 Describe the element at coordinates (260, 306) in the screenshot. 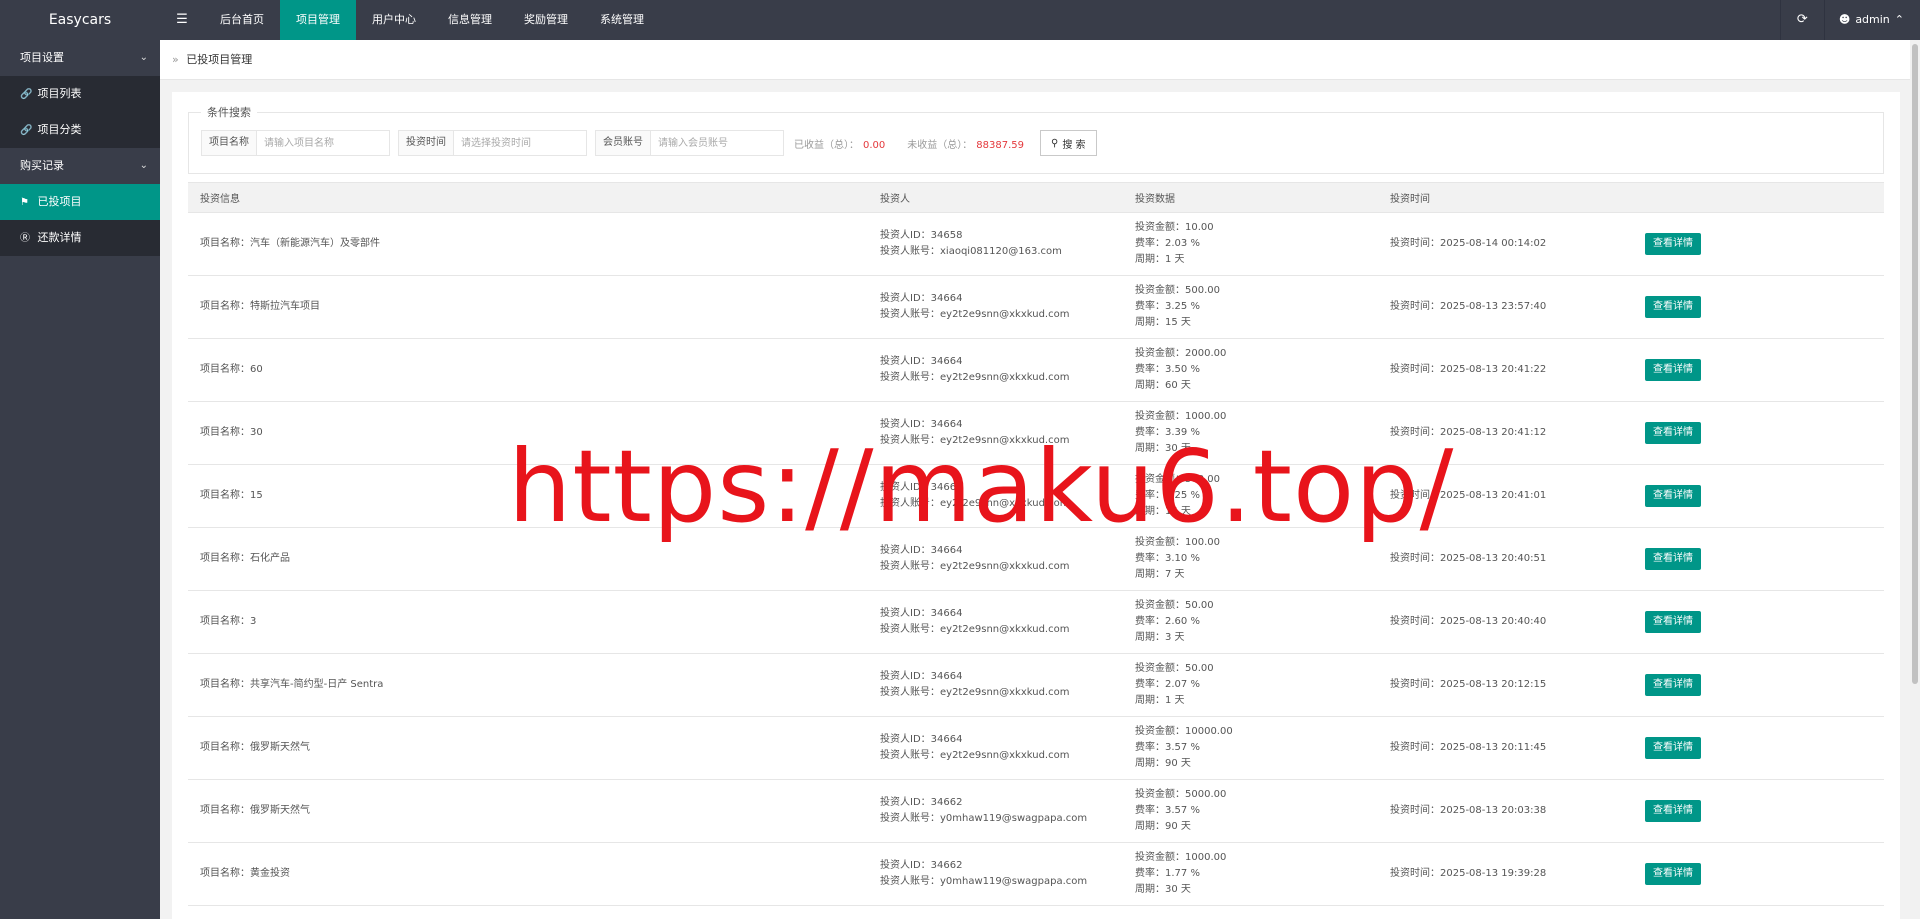

I see `project-name: 项目名称：特斯拉汽车项目` at that location.